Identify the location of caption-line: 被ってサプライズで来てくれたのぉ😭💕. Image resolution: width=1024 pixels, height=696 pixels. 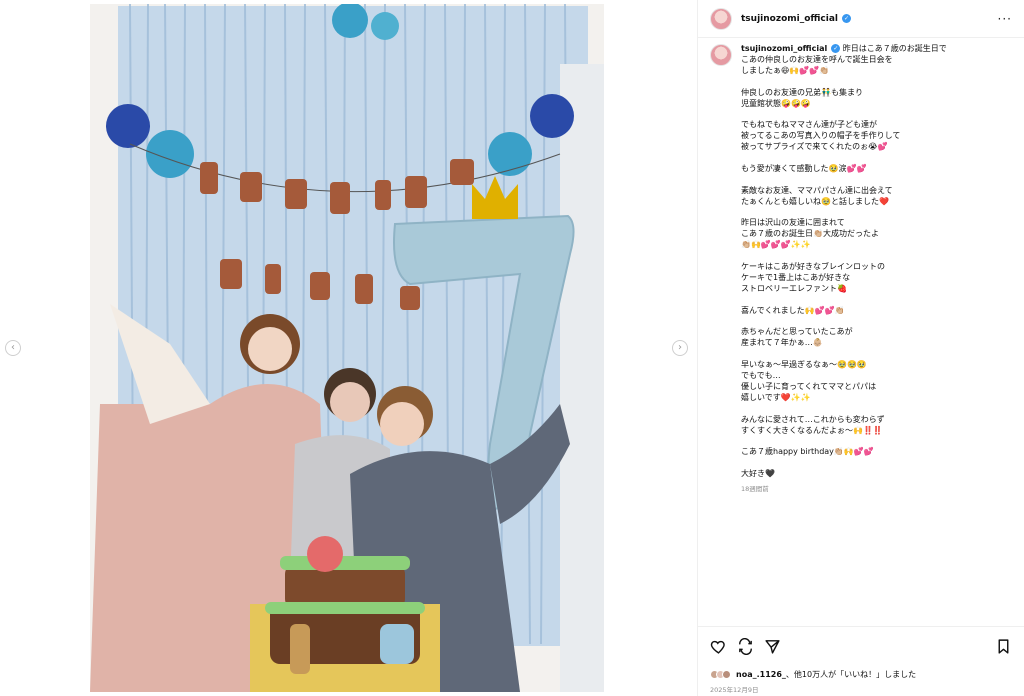
(814, 147).